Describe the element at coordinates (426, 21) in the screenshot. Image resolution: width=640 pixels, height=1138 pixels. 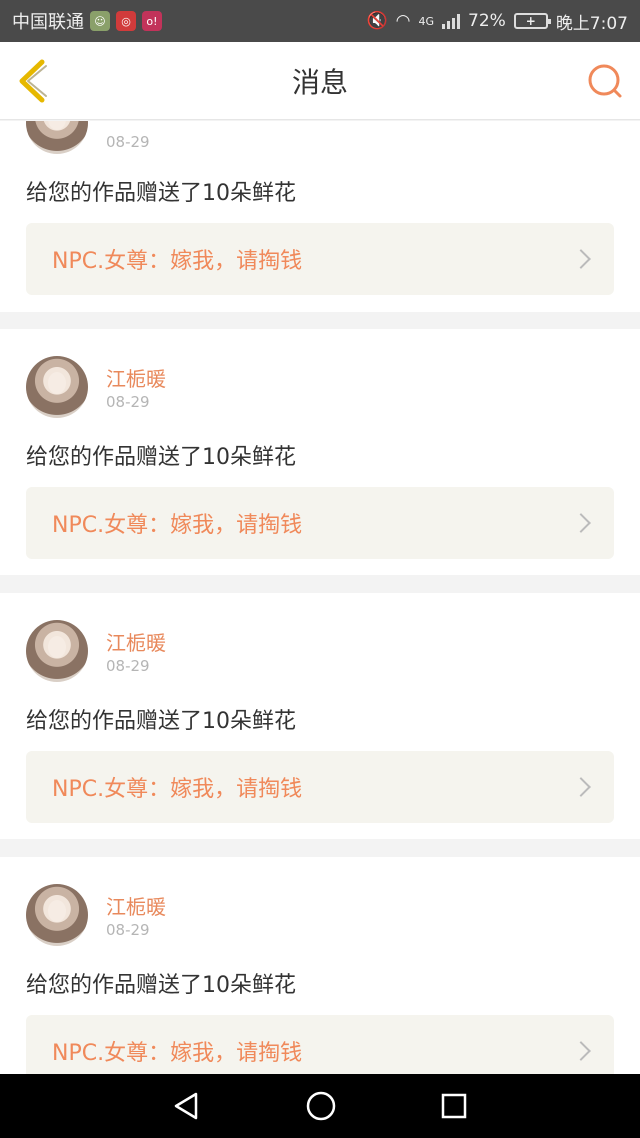
I see `network-label: 4G` at that location.